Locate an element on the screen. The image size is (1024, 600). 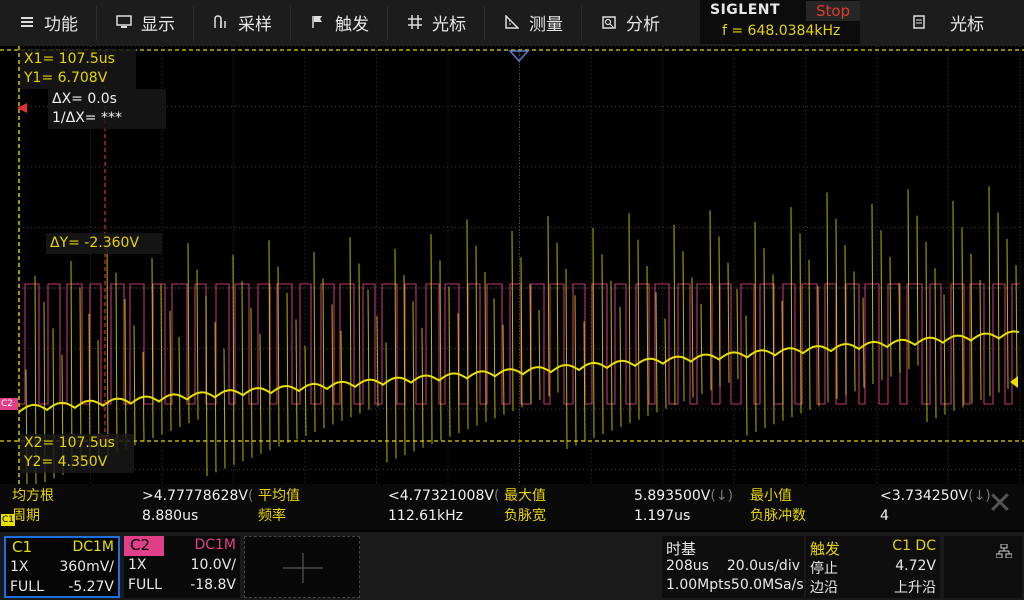
trigger-box: 触发 C1 DC 停止 4.72V 边沿 上升沿 is located at coordinates (873, 567).